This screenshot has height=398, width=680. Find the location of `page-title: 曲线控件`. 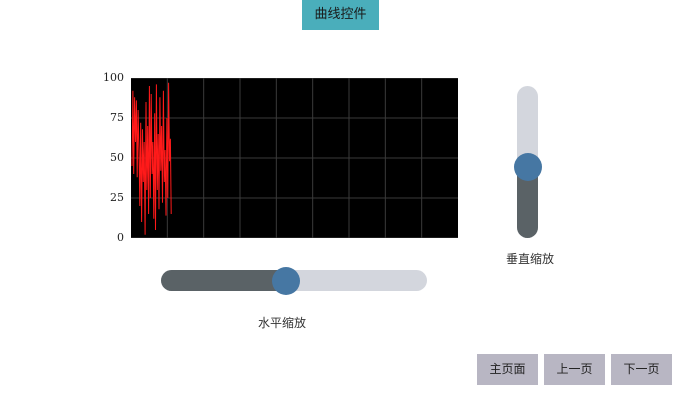

page-title: 曲线控件 is located at coordinates (340, 15).